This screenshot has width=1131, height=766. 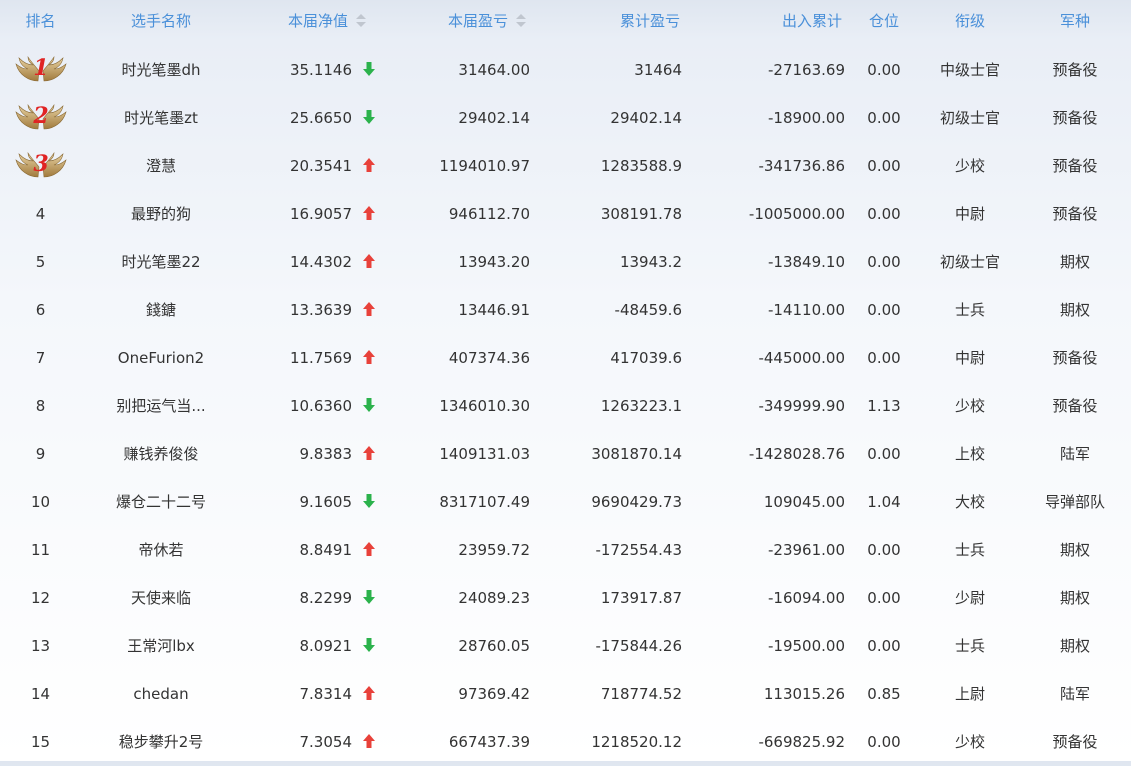 What do you see at coordinates (477, 21) in the screenshot?
I see `header-pnl: 本届盈亏` at bounding box center [477, 21].